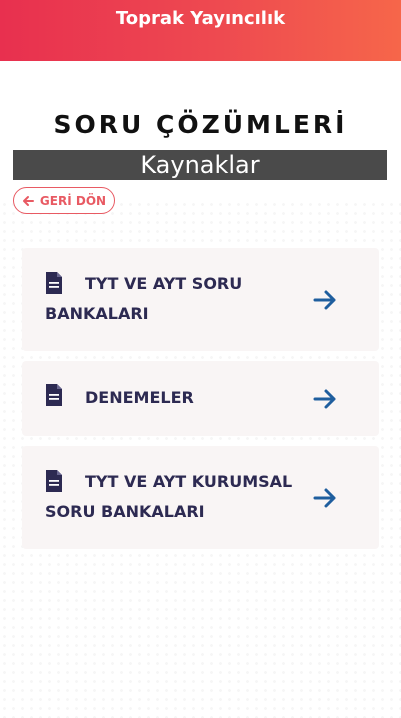  I want to click on card-tyt-ayt-soru-bankalari: TYT VE AYT SORU BANKALARI, so click(200, 299).